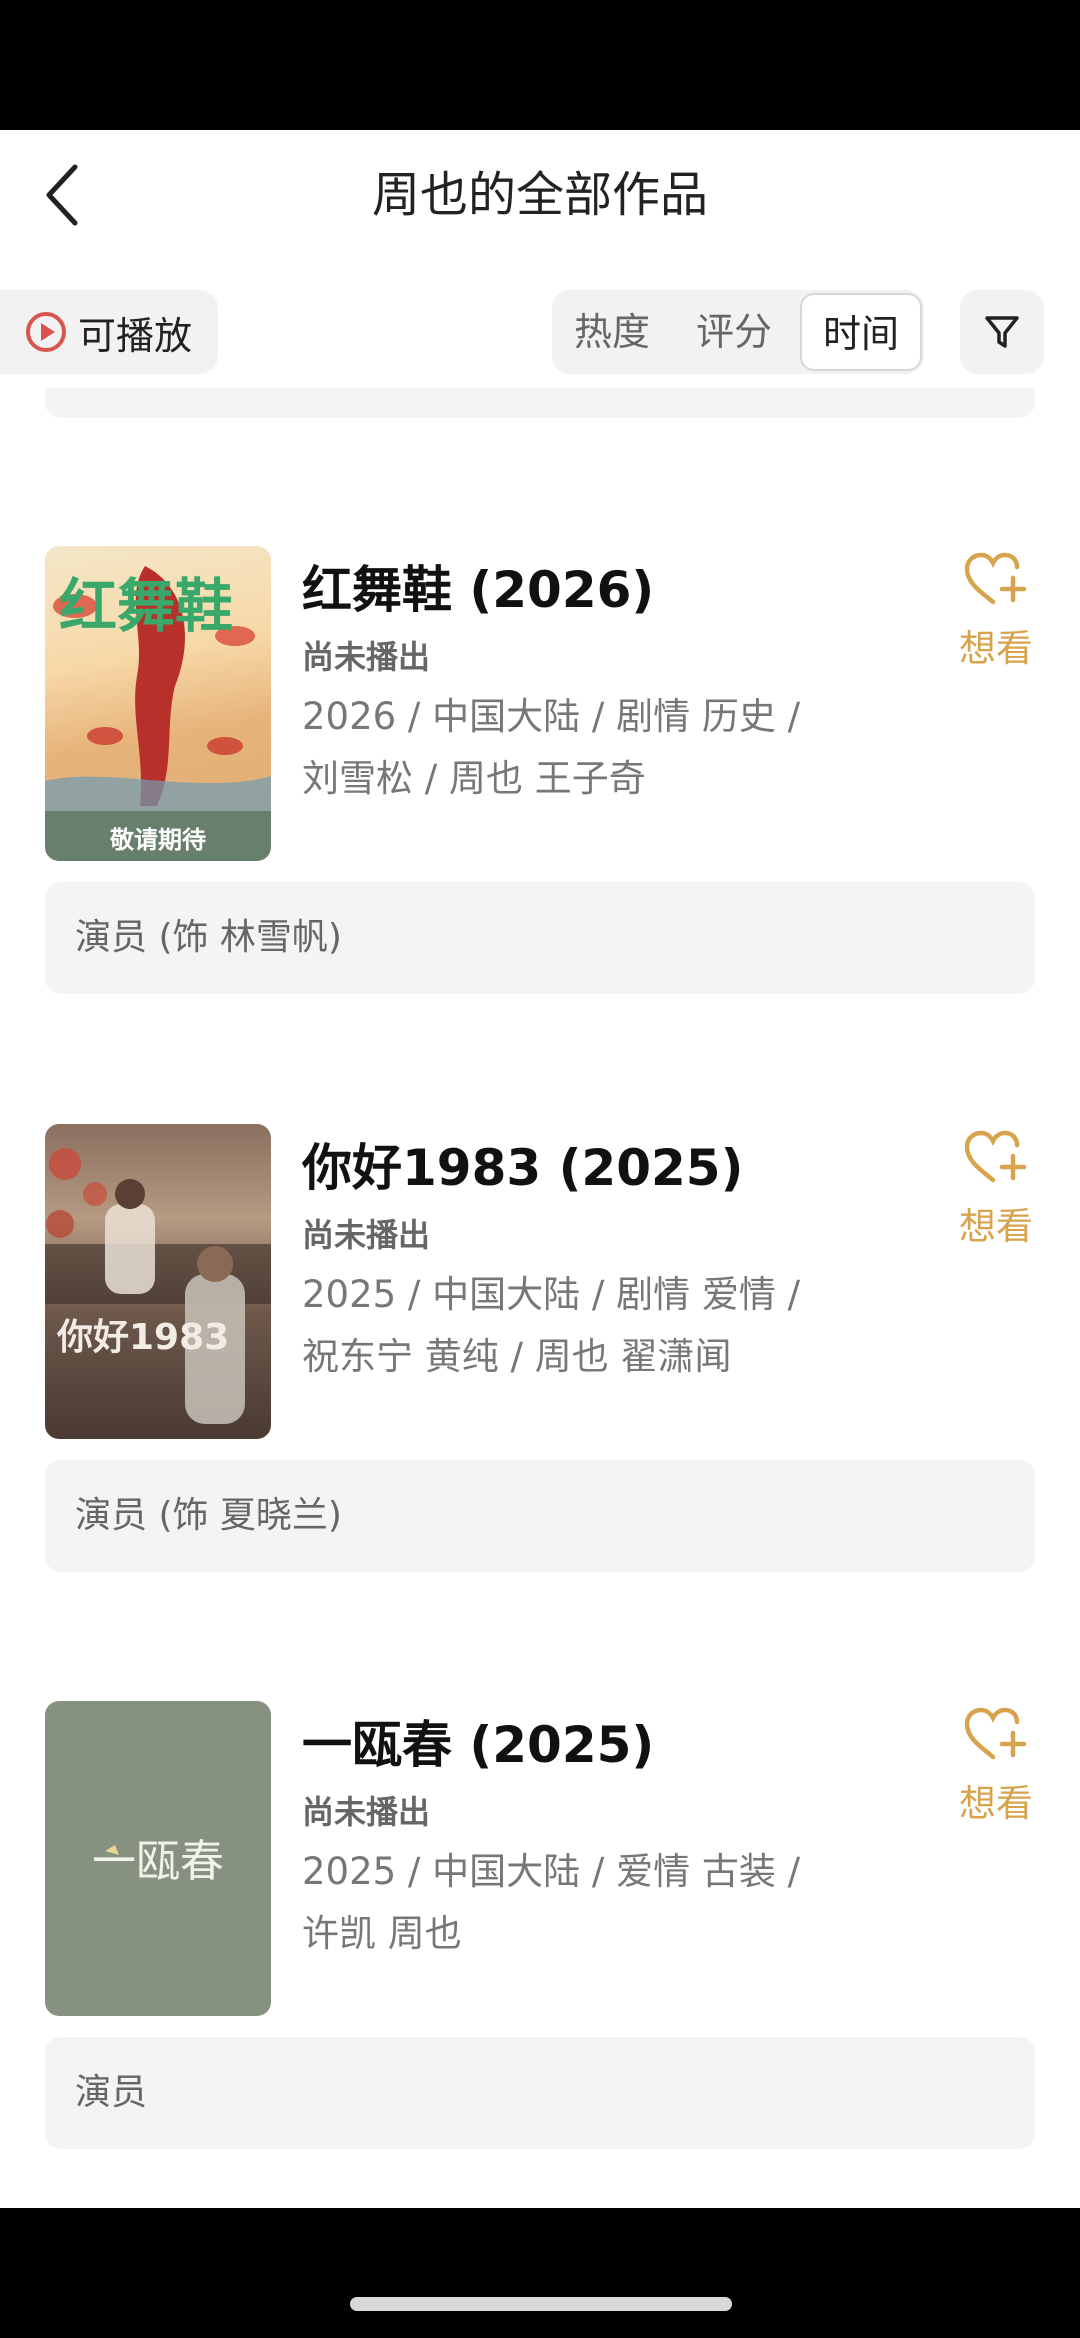 The width and height of the screenshot is (1080, 2338). I want to click on movie-meta: 2026 / 中国大陆 / 剧情 历史 / 刘雪松 / 周也 王子奇, so click(582, 748).